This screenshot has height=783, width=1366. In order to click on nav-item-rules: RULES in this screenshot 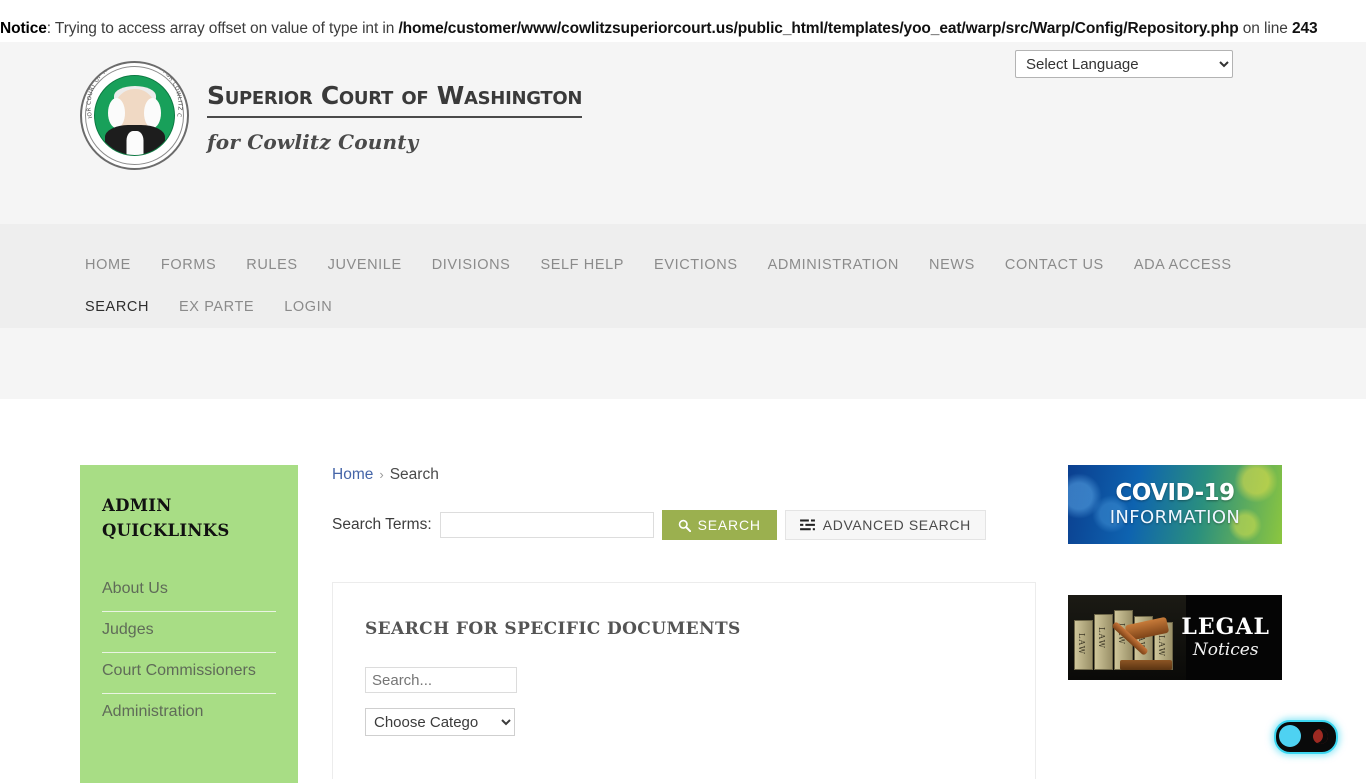, I will do `click(271, 265)`.